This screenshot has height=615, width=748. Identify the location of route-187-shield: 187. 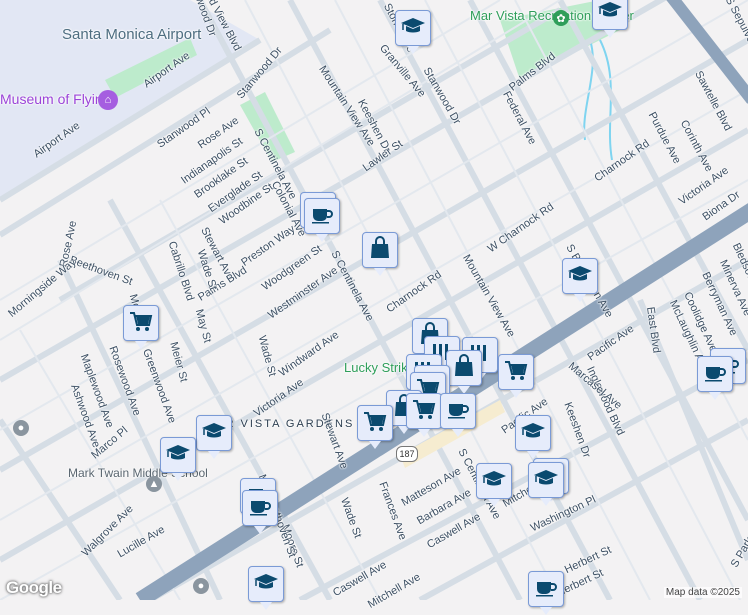
(407, 454).